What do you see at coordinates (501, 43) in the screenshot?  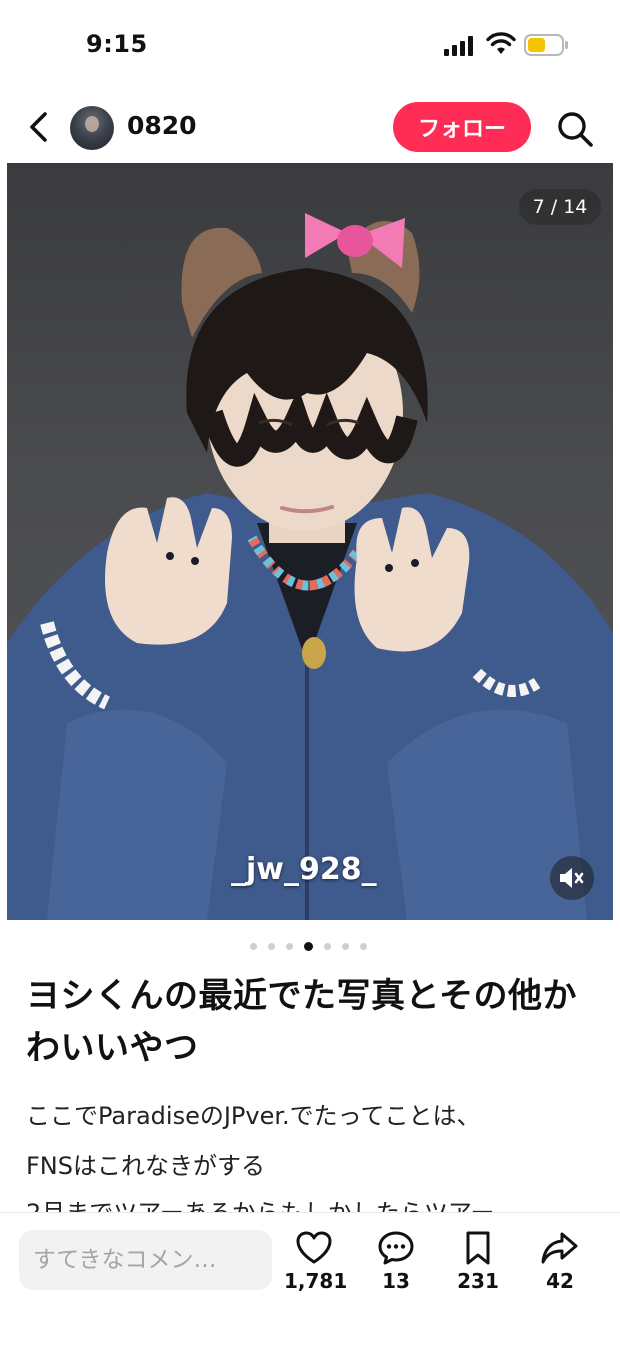 I see `wifi-icon` at bounding box center [501, 43].